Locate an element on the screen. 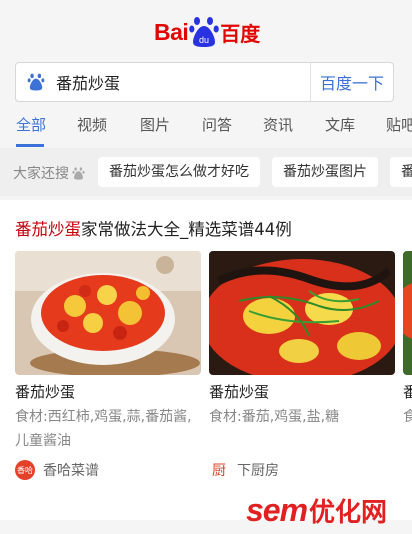 This screenshot has width=412, height=534. source-name: 香哈菜谱 is located at coordinates (71, 471).